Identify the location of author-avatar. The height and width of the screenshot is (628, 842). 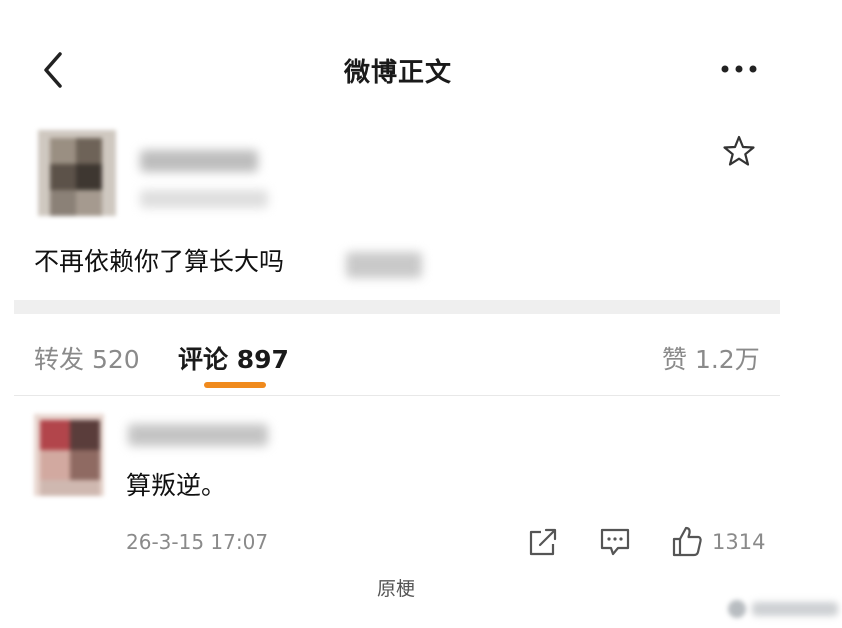
(77, 173).